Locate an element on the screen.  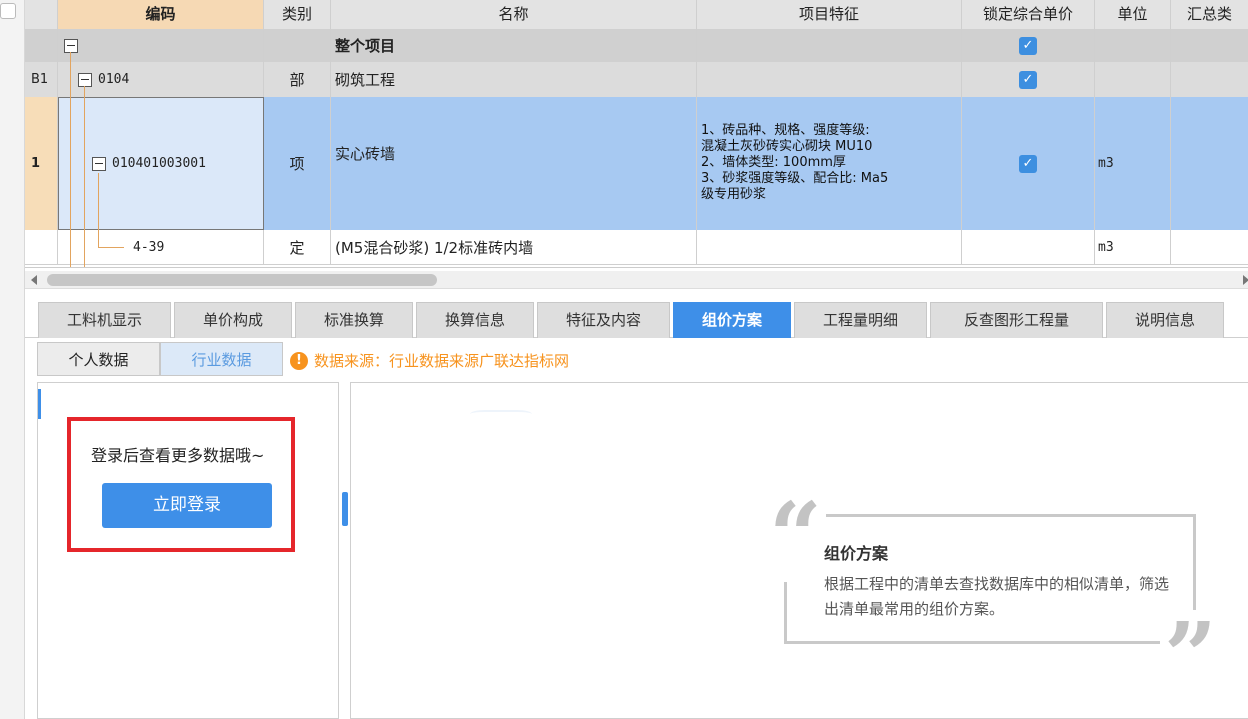
tab-pricing-scheme: 组价方案 is located at coordinates (732, 320).